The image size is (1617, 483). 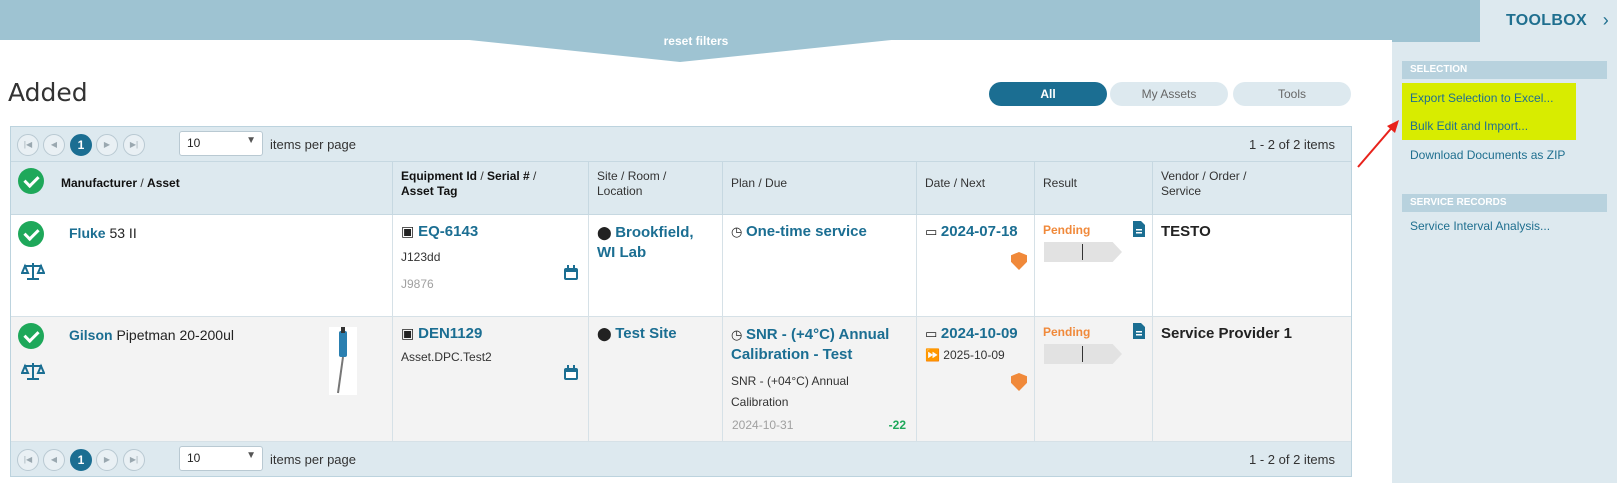 I want to click on date-cell: ▭ 2024-10-09 ⏩ 2025-10-09, so click(x=975, y=379).